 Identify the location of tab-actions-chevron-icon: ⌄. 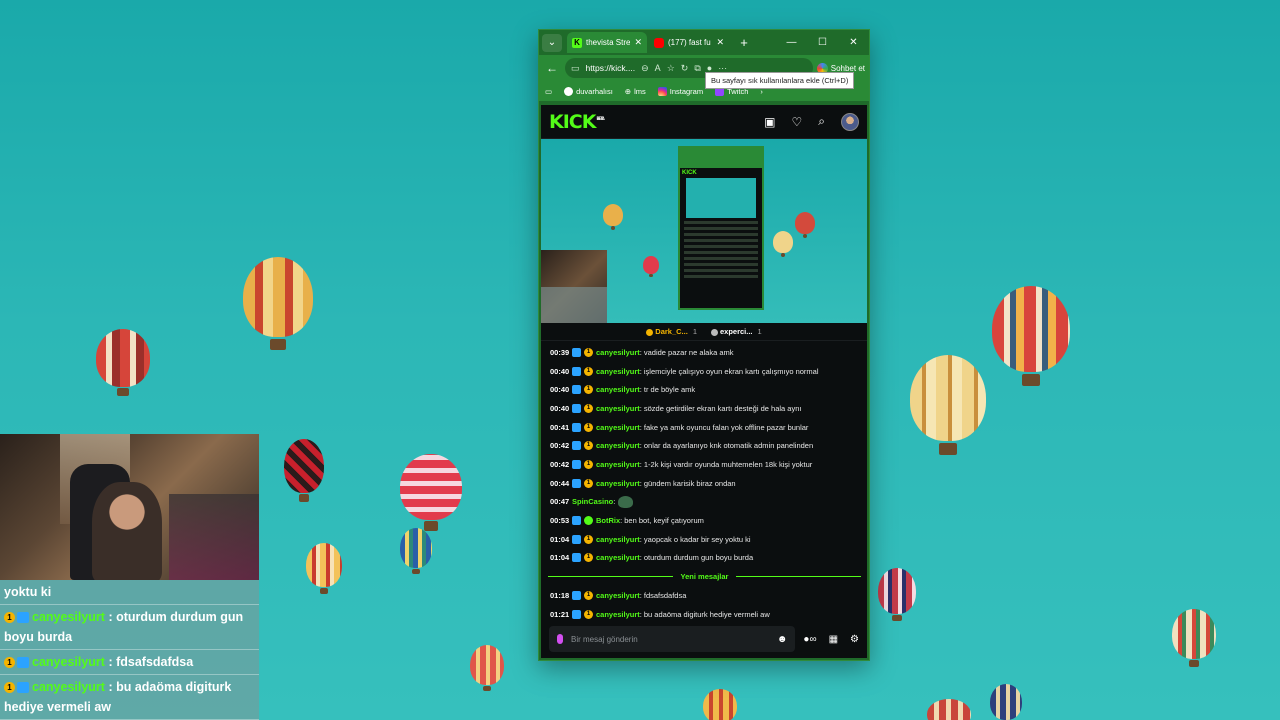
(552, 42).